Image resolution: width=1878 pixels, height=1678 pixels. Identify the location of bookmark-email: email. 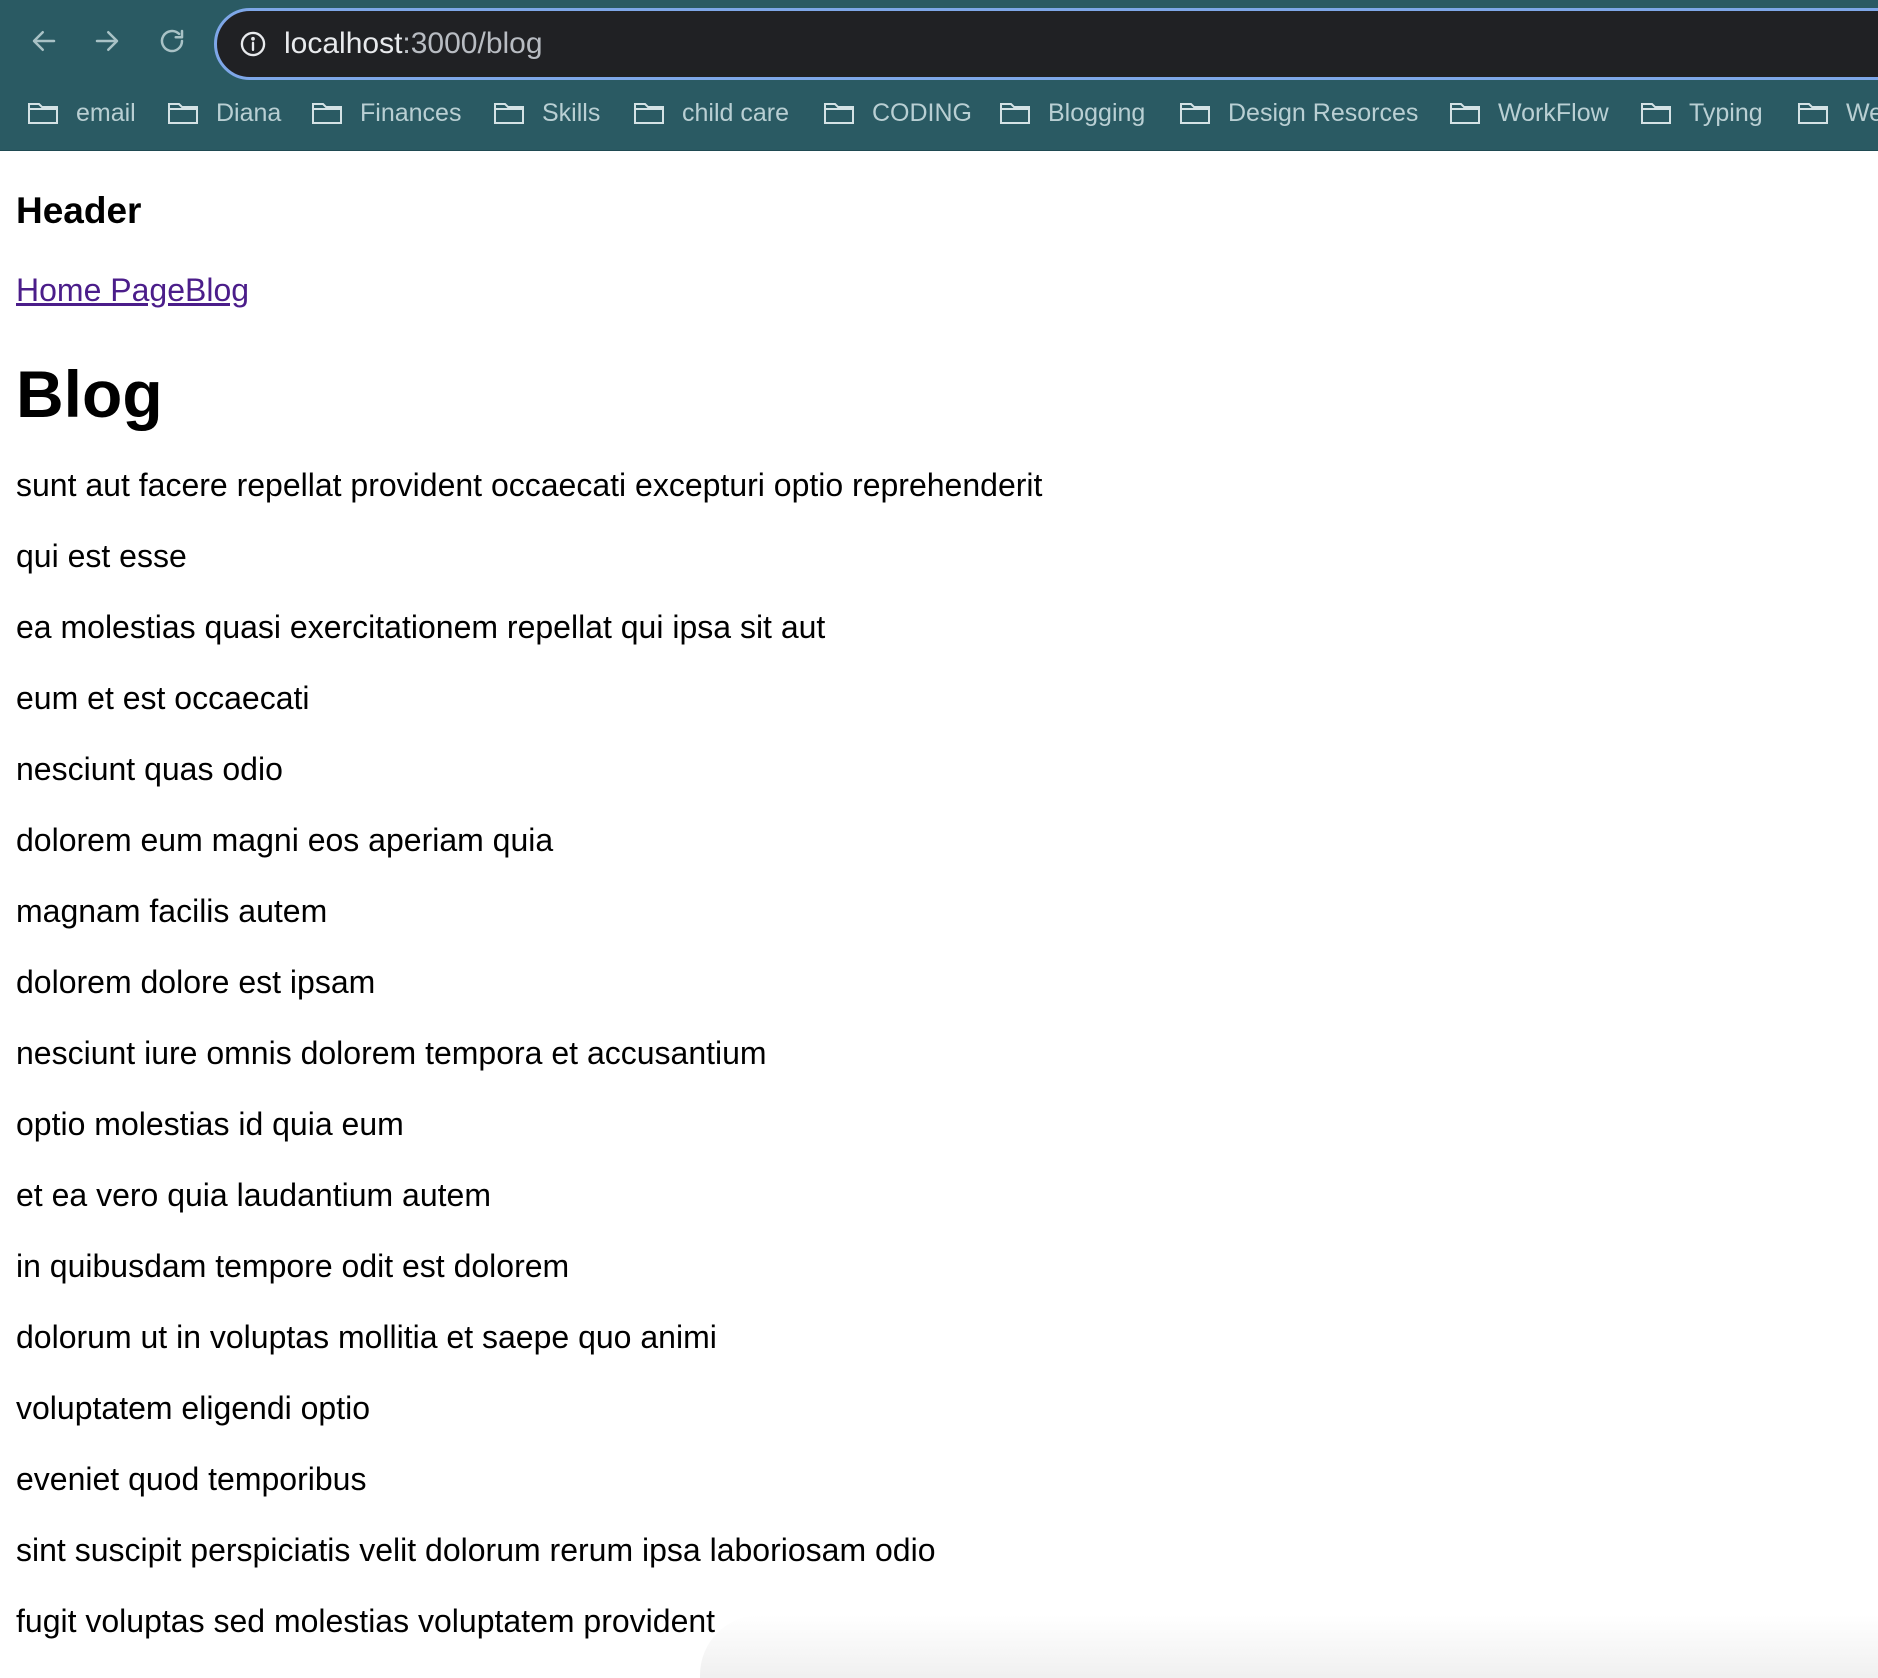
(81, 113).